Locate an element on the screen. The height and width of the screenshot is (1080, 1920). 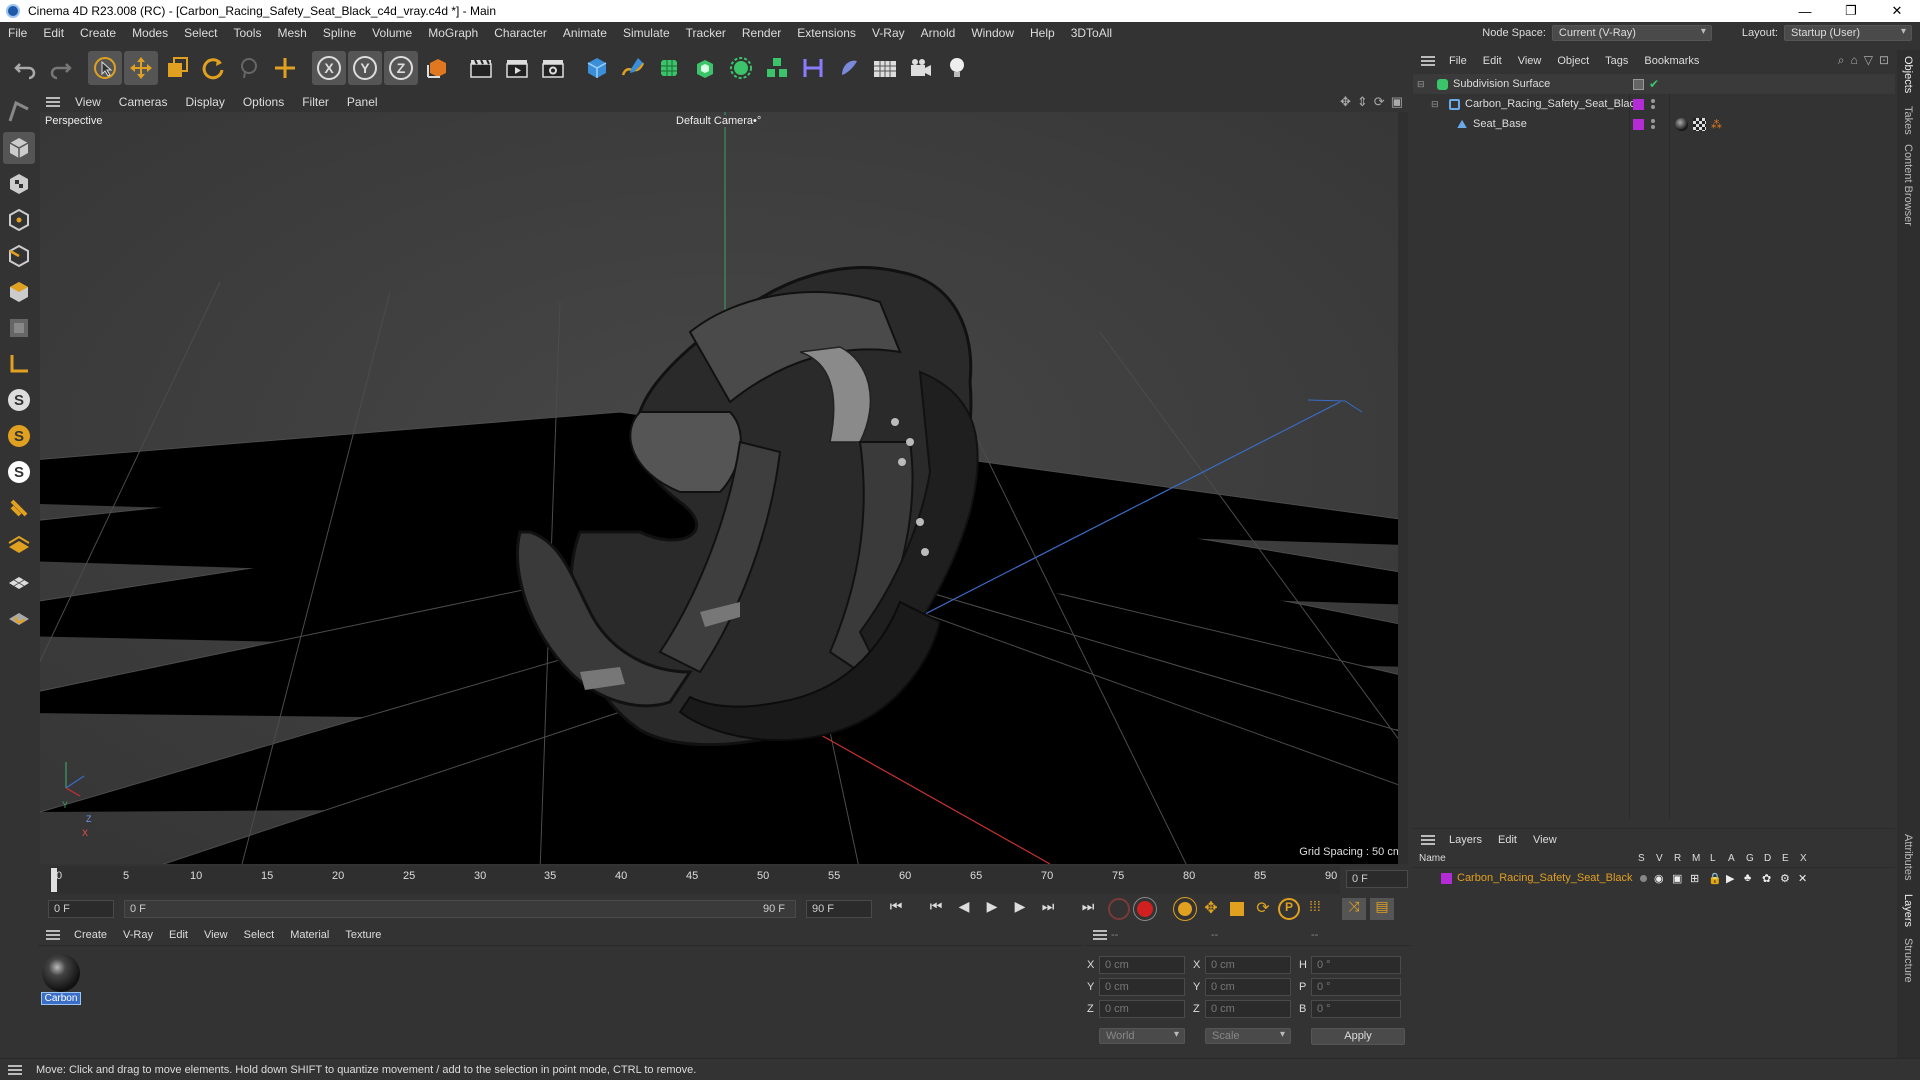
keyframe-selection-icon is located at coordinates (1185, 909).